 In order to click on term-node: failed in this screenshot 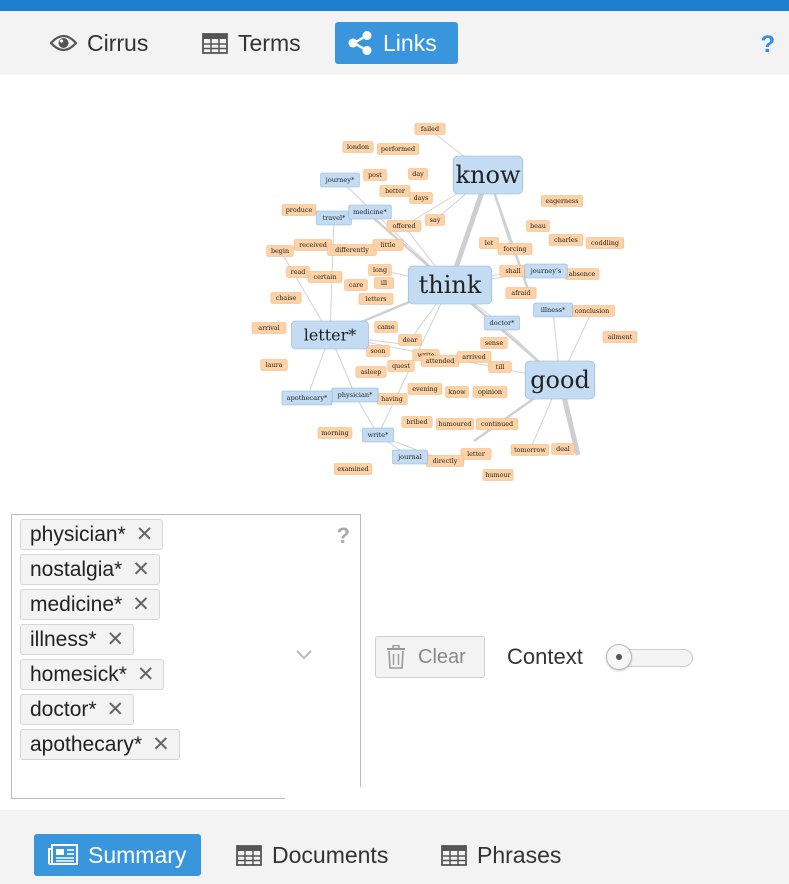, I will do `click(430, 129)`.